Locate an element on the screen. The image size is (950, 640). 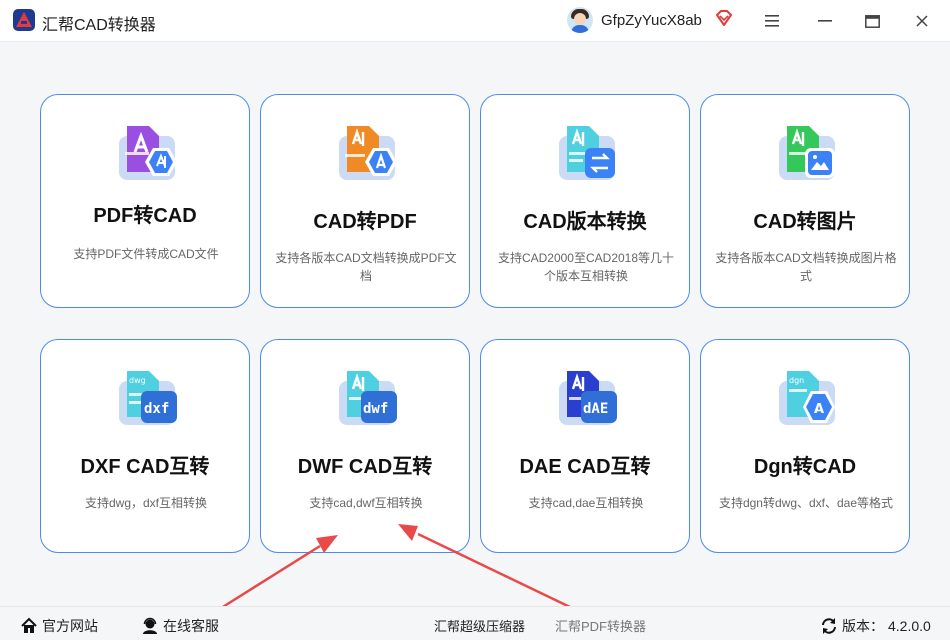
menu-icon is located at coordinates (772, 21).